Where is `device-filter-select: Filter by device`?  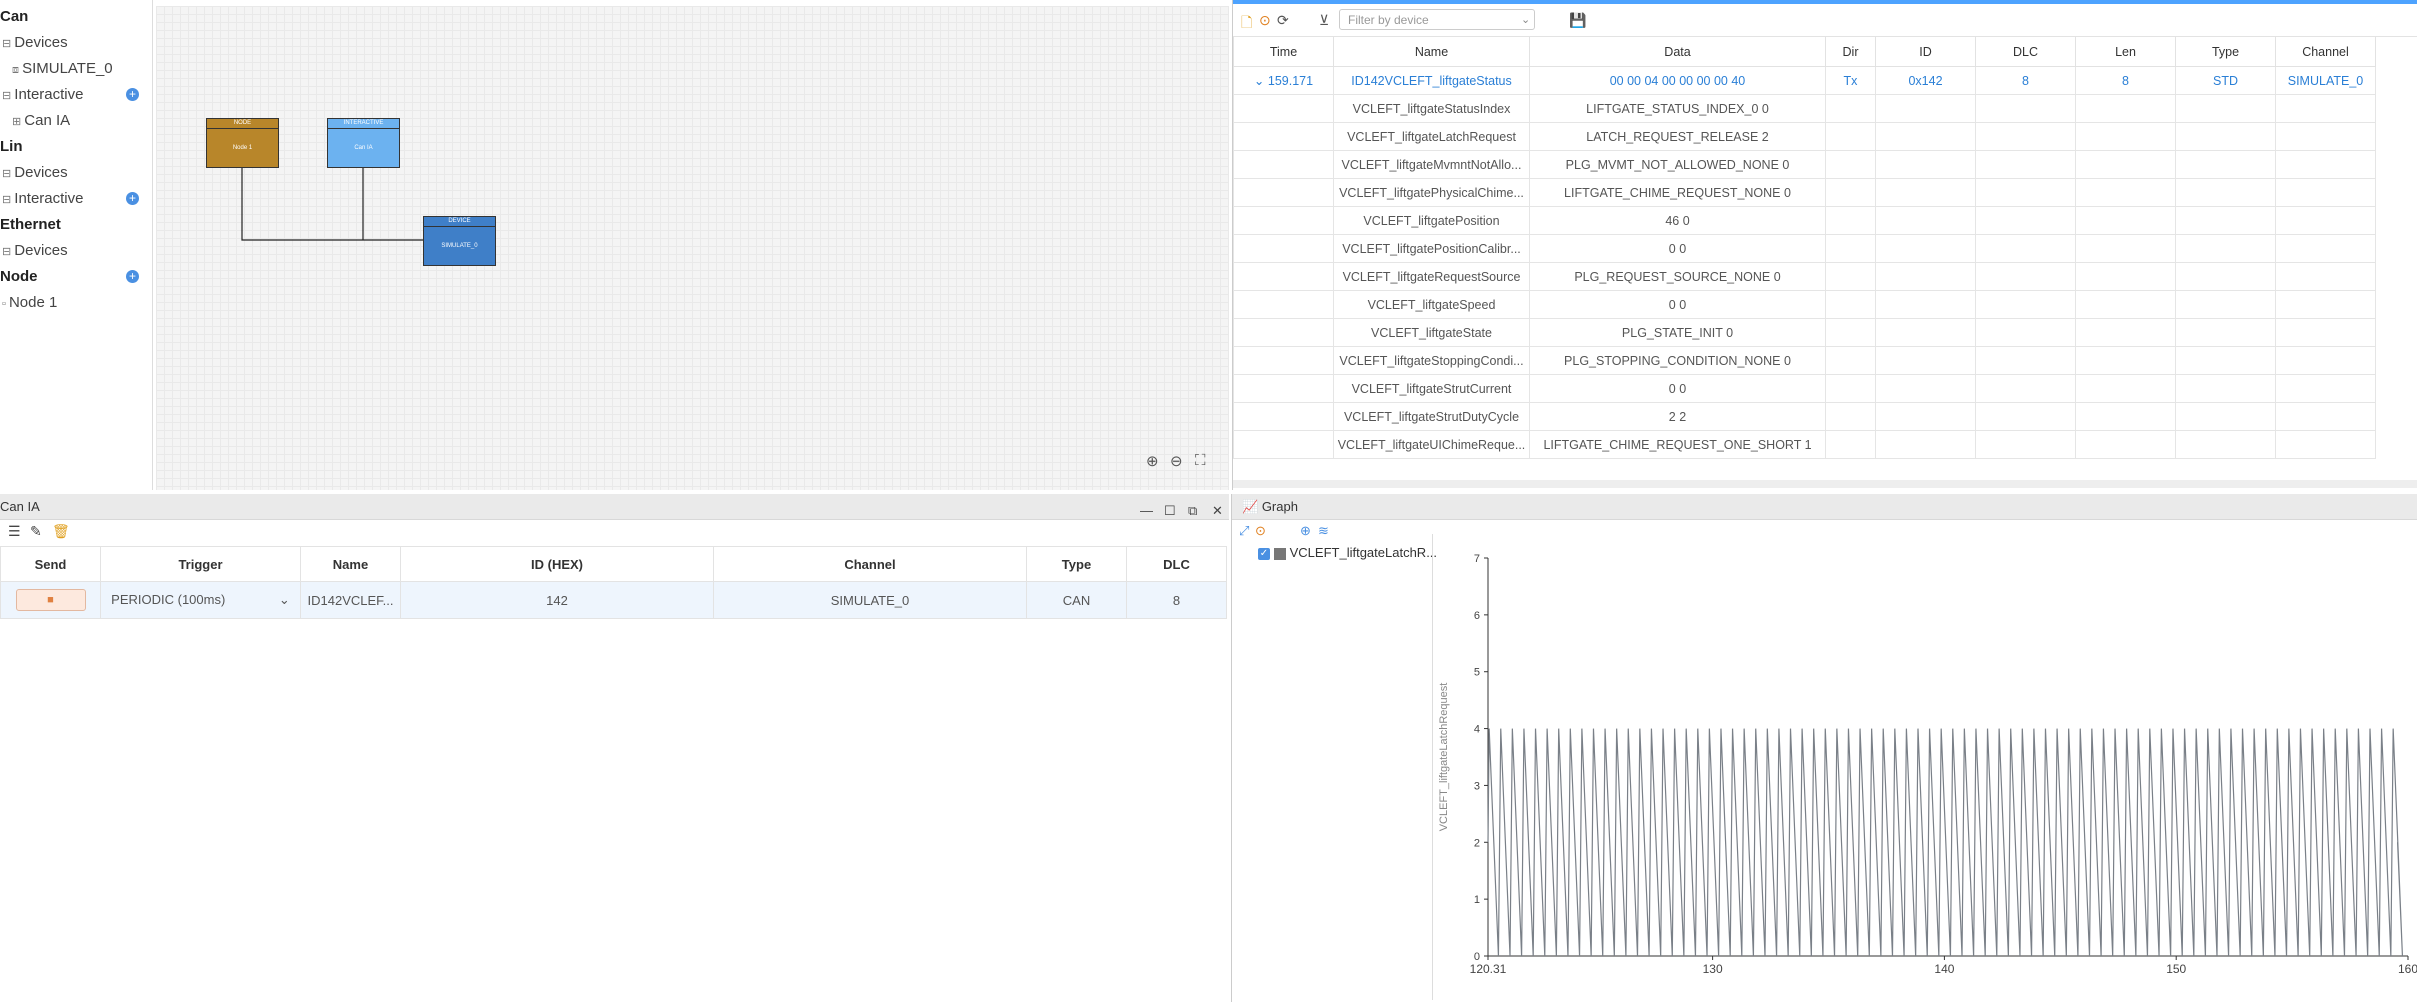 device-filter-select: Filter by device is located at coordinates (1437, 19).